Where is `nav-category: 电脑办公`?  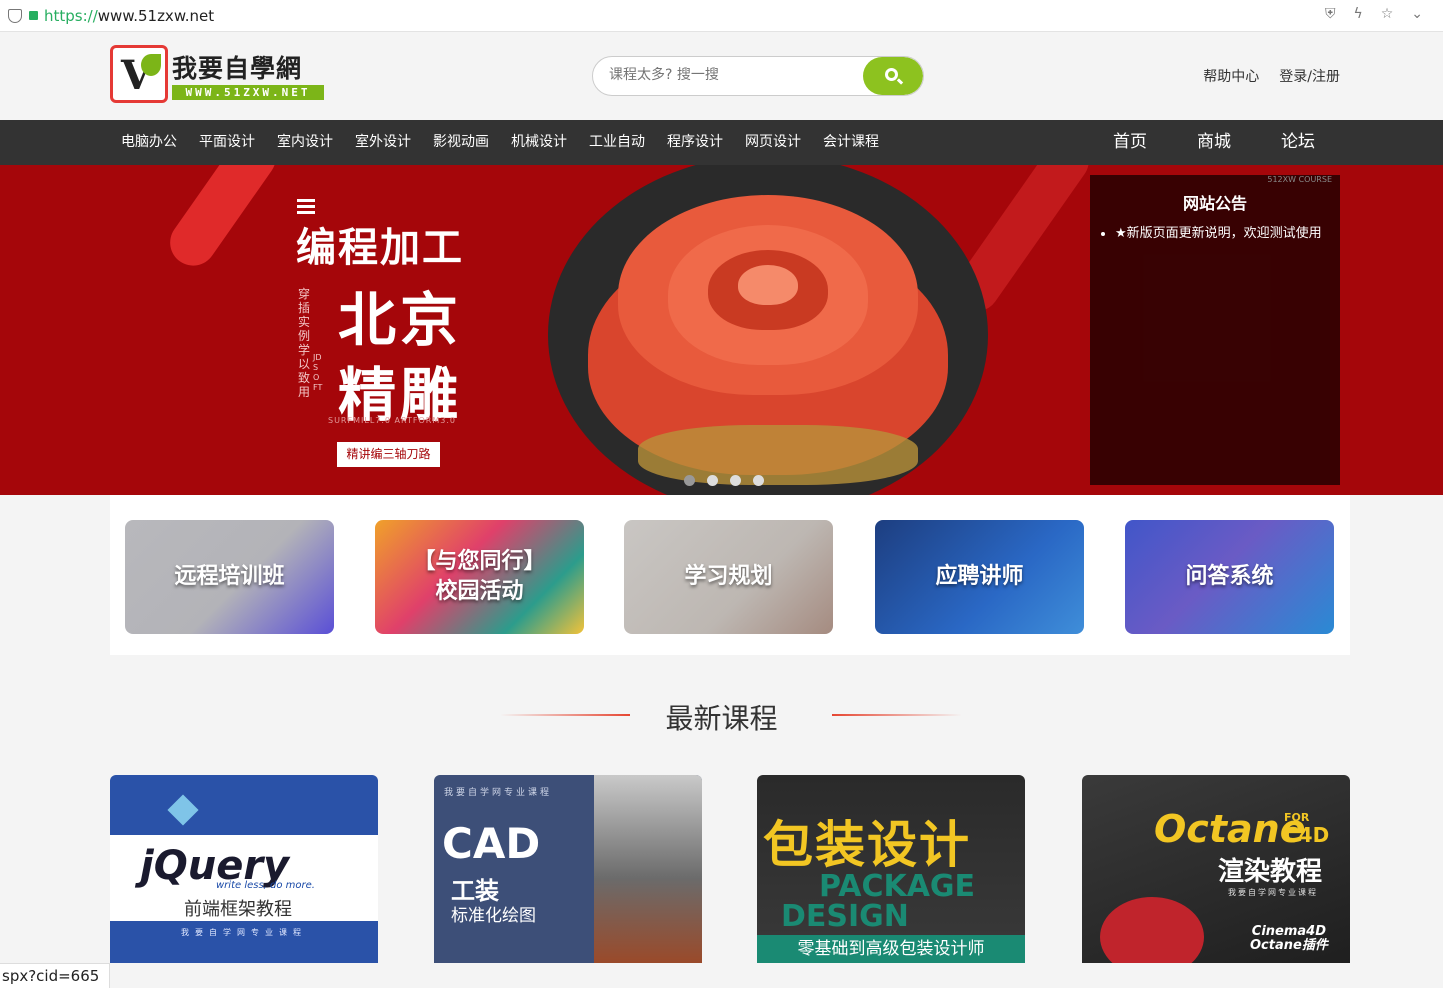 nav-category: 电脑办公 is located at coordinates (149, 142).